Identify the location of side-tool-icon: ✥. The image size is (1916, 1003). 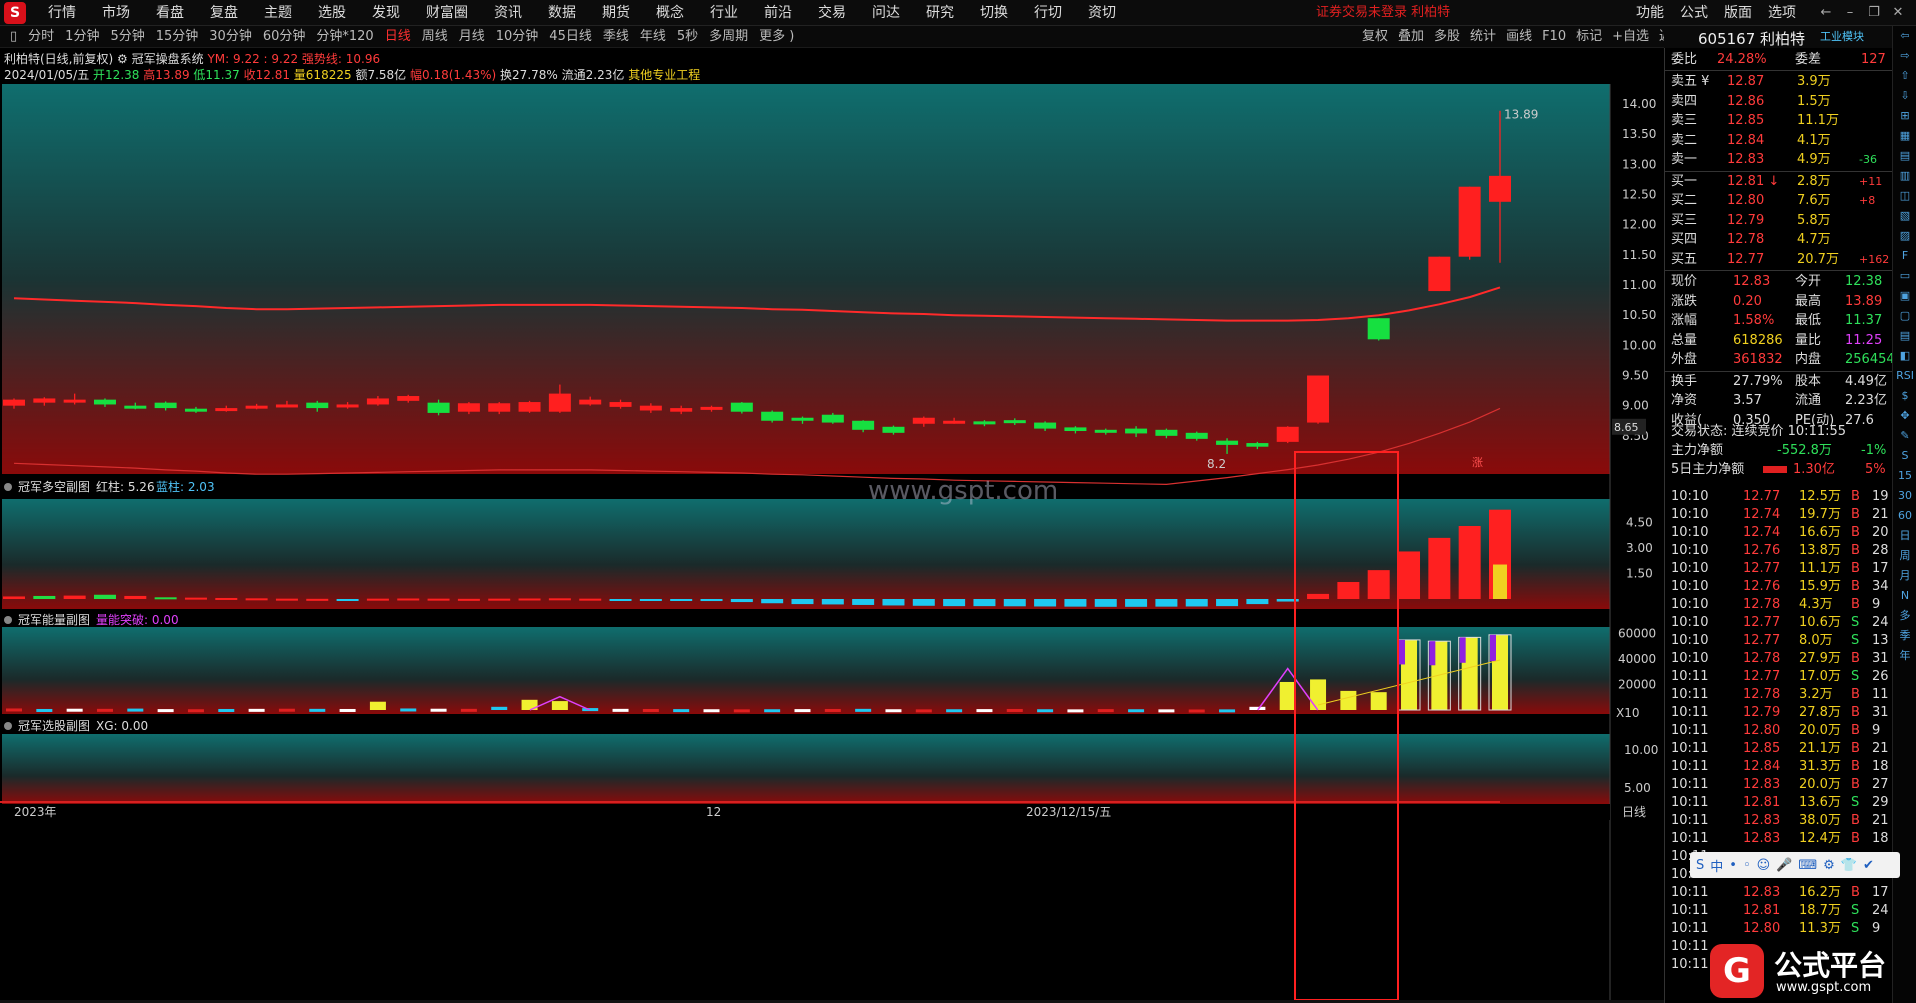
(1904, 416).